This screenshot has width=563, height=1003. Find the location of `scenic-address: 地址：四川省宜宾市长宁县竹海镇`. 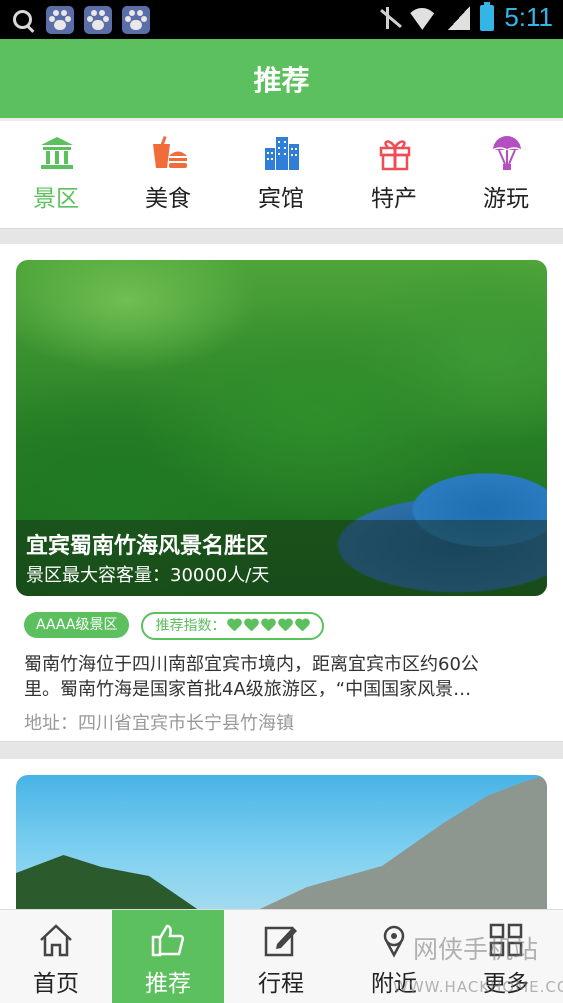

scenic-address: 地址：四川省宜宾市长宁县竹海镇 is located at coordinates (159, 723).